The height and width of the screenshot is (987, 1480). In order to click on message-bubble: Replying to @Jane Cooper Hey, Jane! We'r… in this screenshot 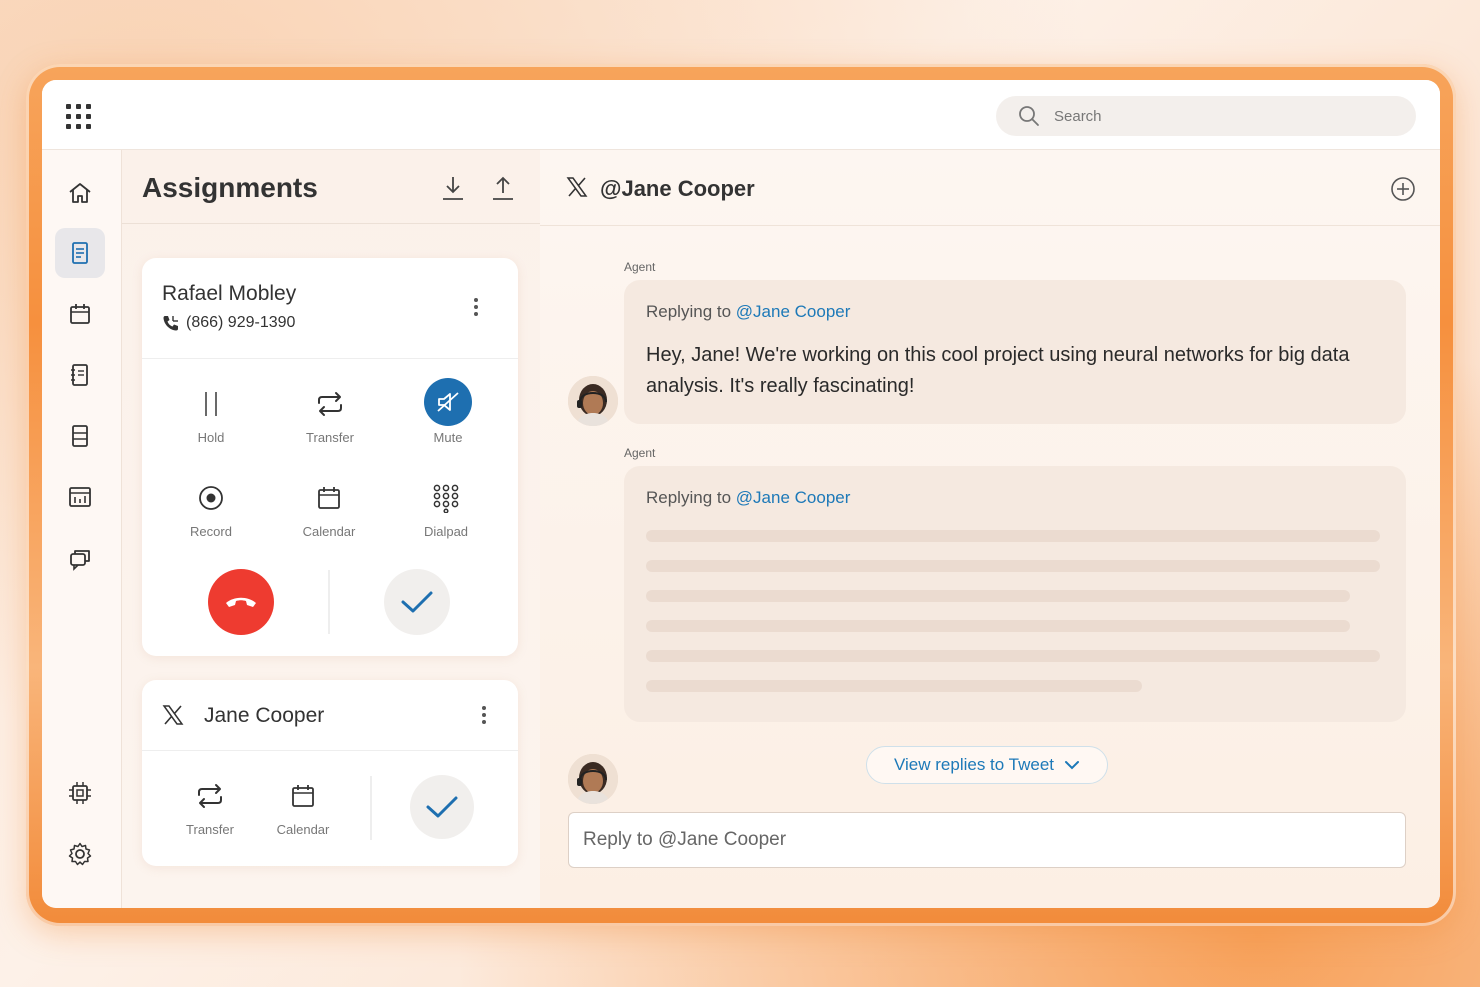, I will do `click(1015, 352)`.